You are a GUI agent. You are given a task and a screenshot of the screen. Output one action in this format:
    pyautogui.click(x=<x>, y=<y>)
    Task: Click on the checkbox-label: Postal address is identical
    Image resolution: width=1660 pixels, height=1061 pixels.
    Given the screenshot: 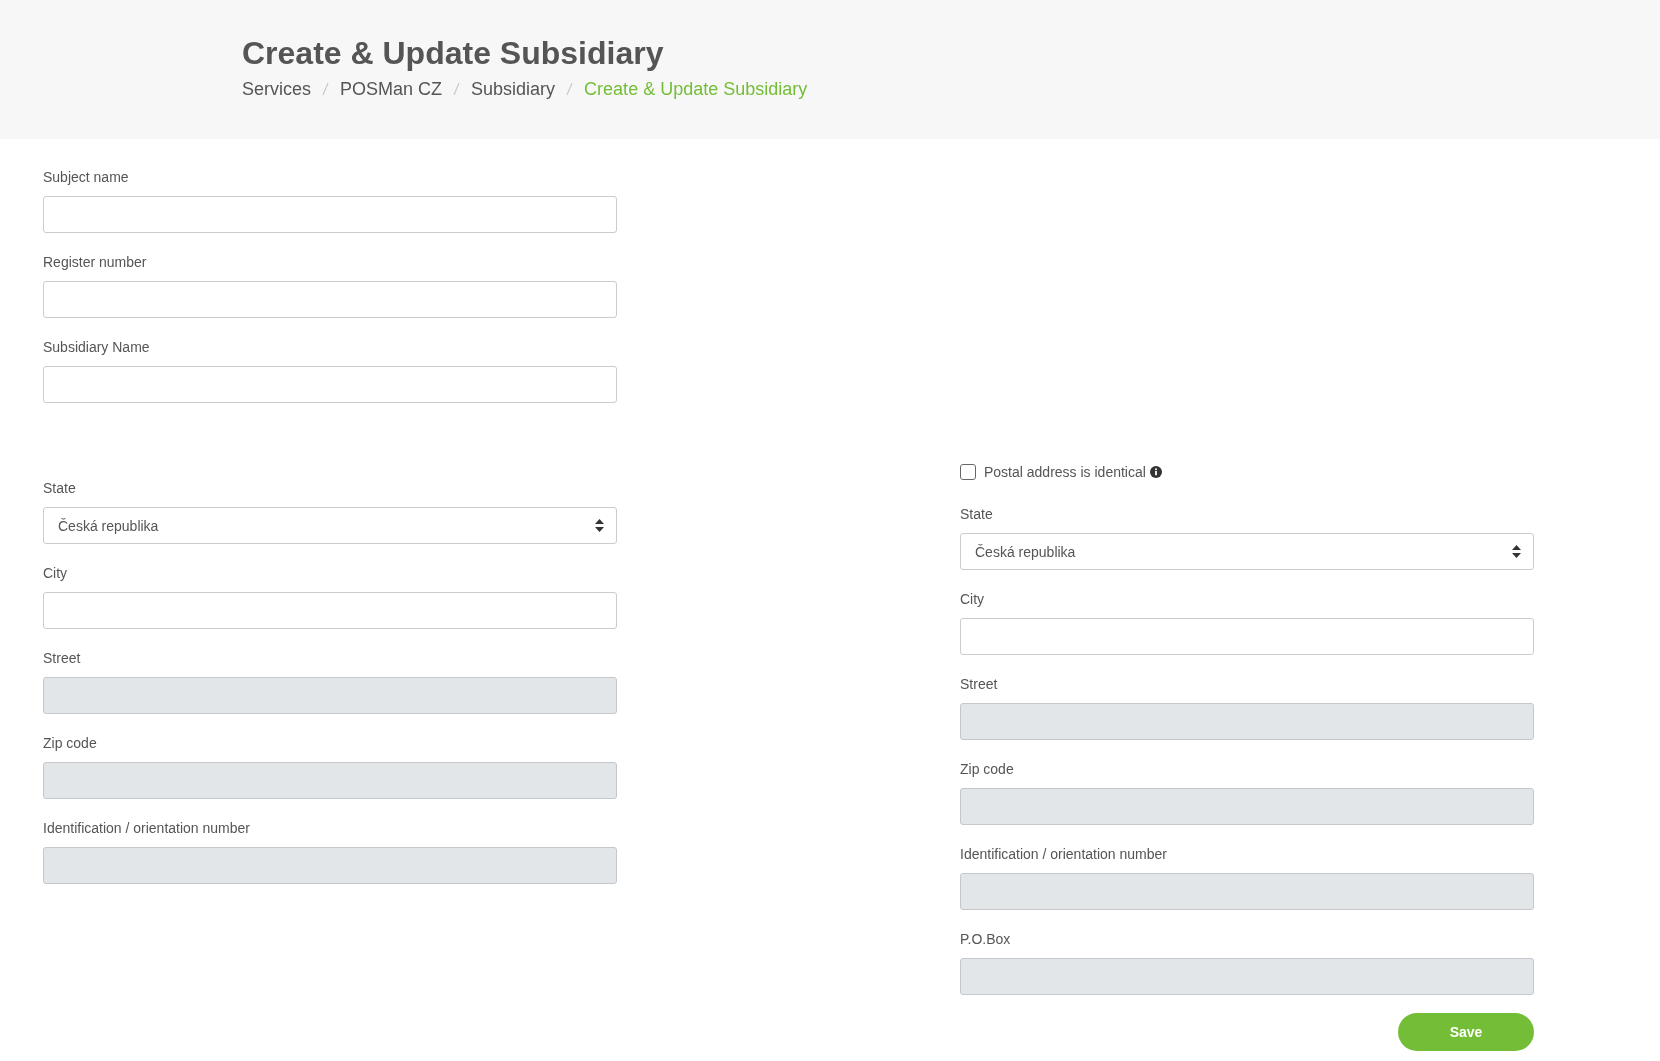 What is the action you would take?
    pyautogui.click(x=1065, y=472)
    